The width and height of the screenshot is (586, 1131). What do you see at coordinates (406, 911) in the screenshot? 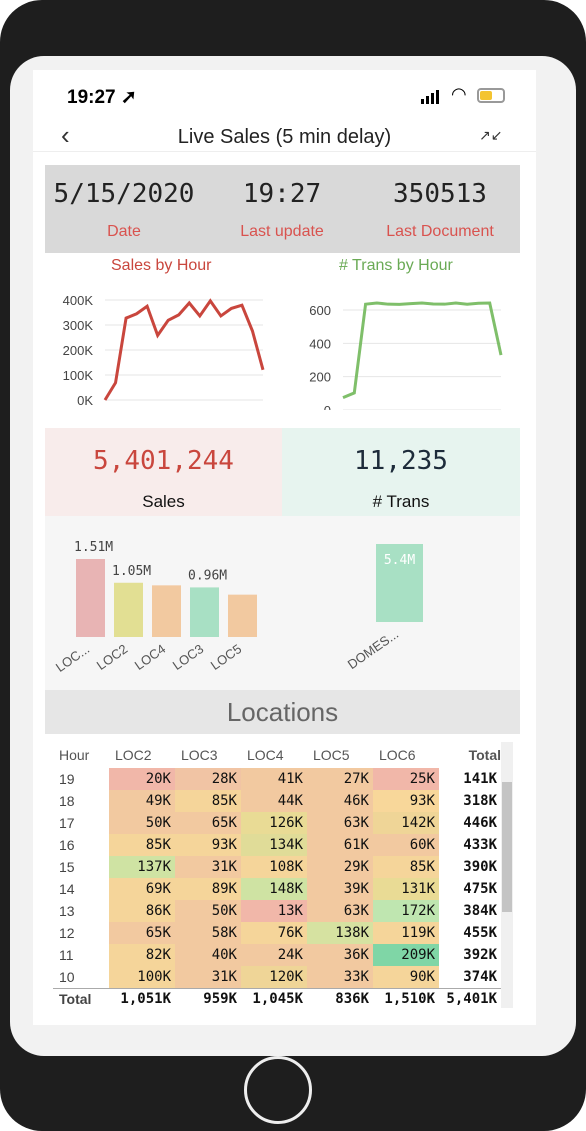
I see `value-cell: 172K` at bounding box center [406, 911].